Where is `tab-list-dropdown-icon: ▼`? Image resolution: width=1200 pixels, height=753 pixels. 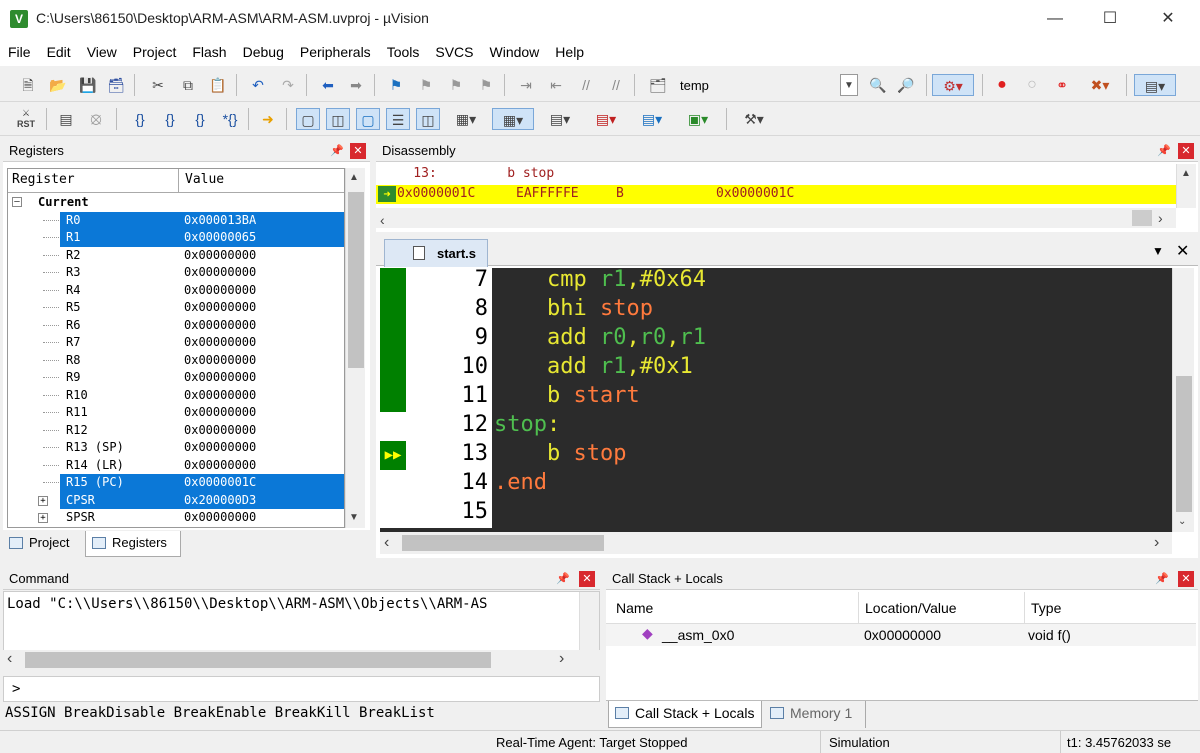 tab-list-dropdown-icon: ▼ is located at coordinates (1158, 251).